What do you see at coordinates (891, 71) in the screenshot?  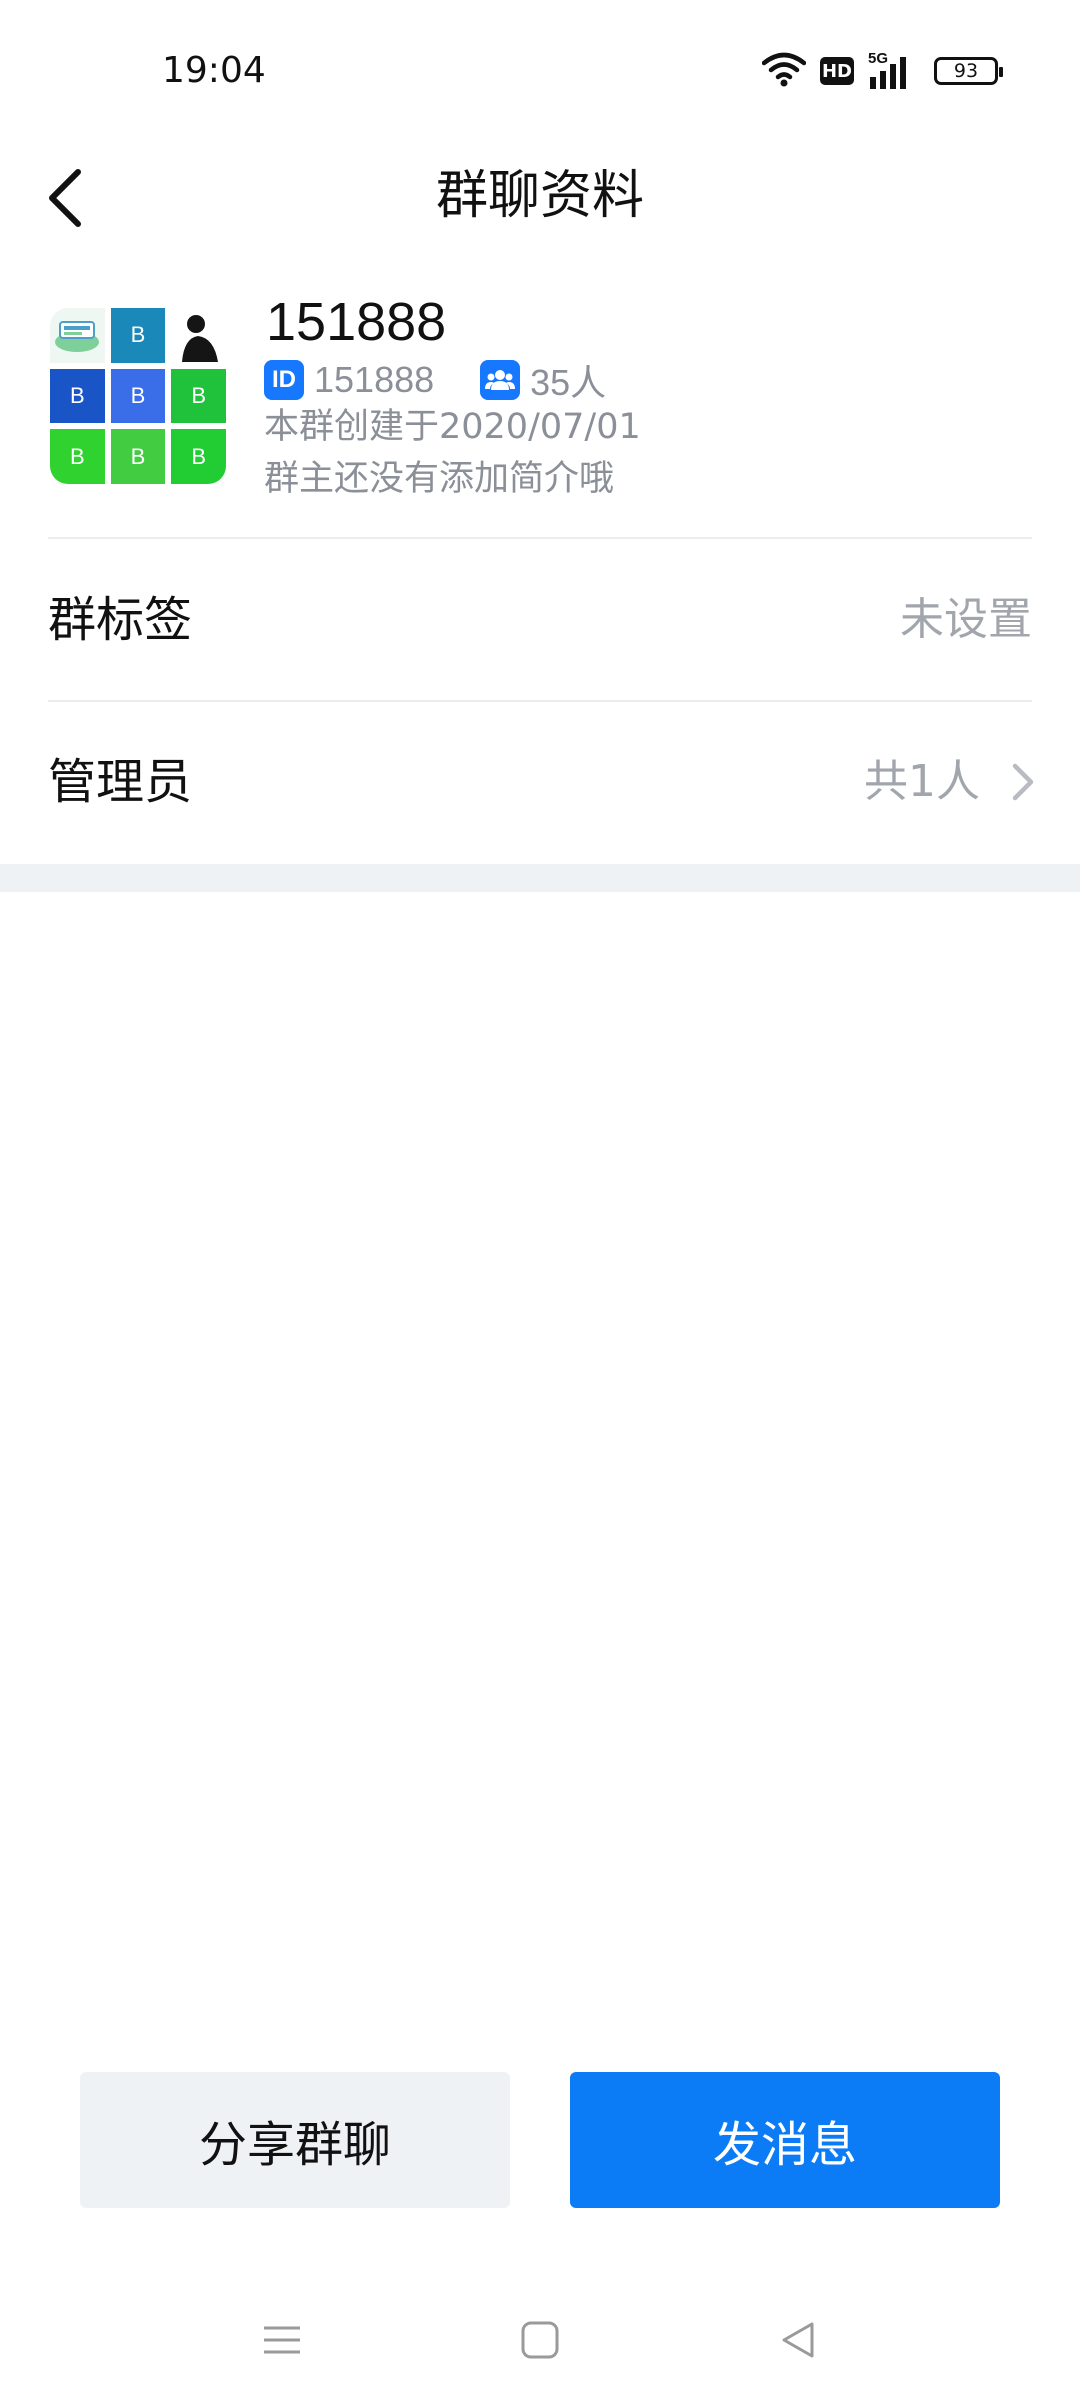 I see `signal-icon: 5G` at bounding box center [891, 71].